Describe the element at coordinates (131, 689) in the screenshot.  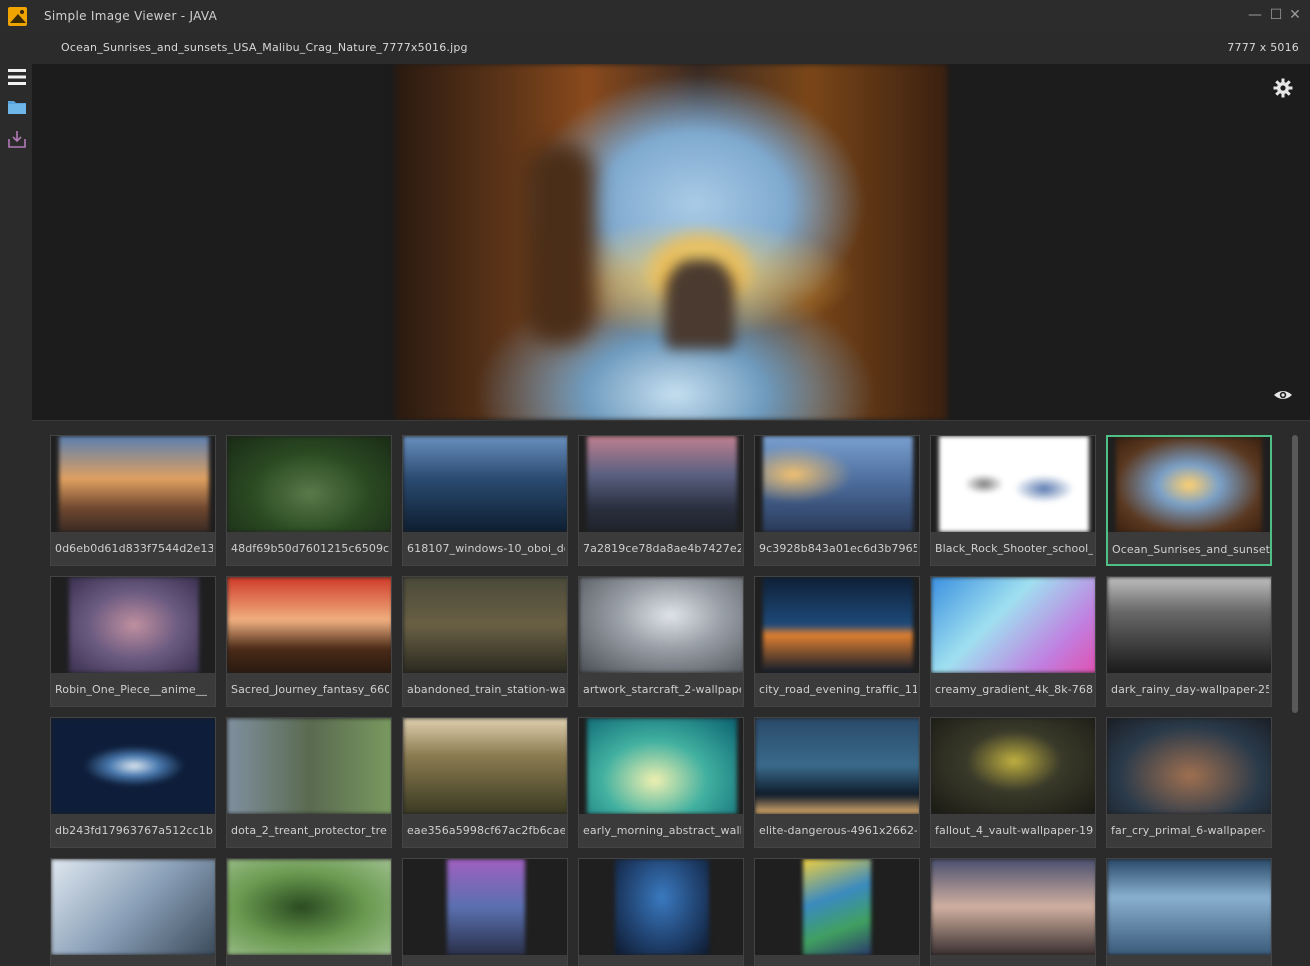
I see `thumbnail-label: Robin_One_Piece__anime__` at that location.